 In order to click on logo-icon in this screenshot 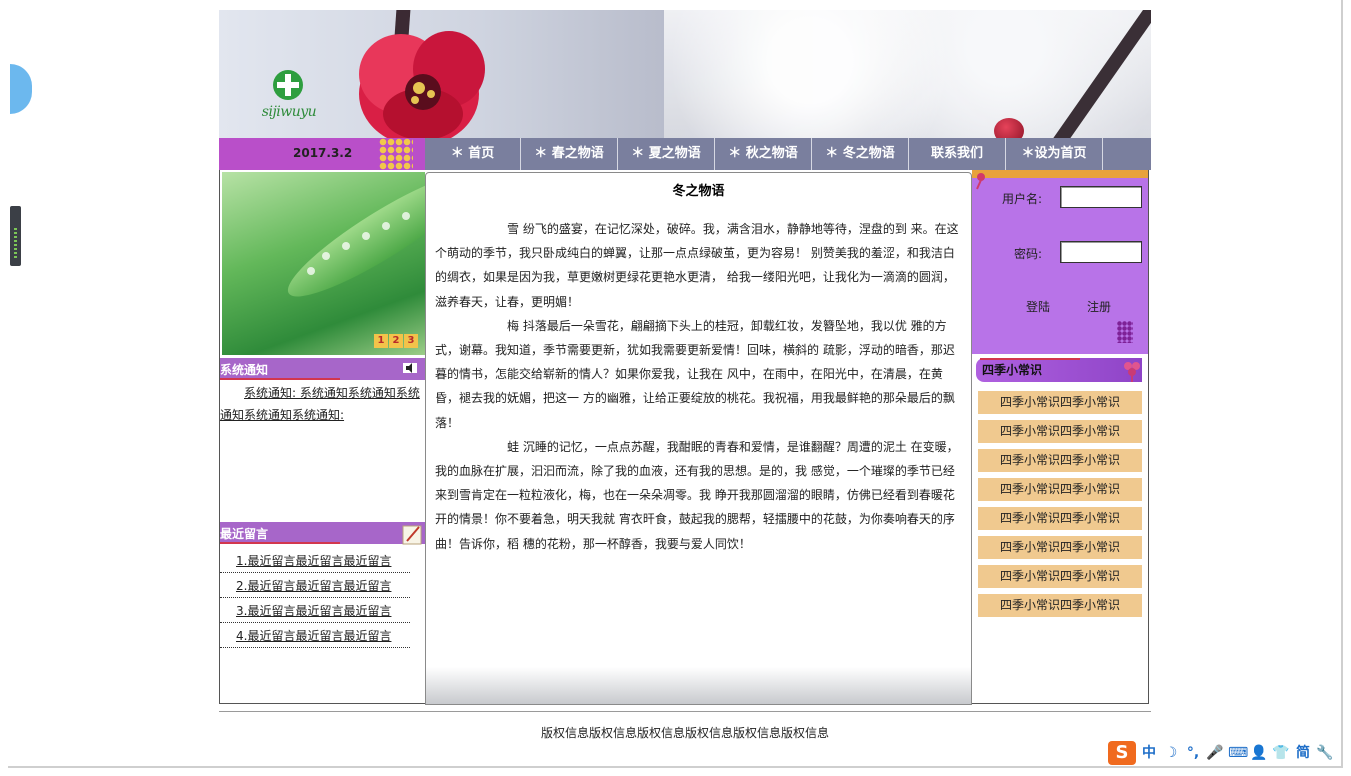, I will do `click(288, 85)`.